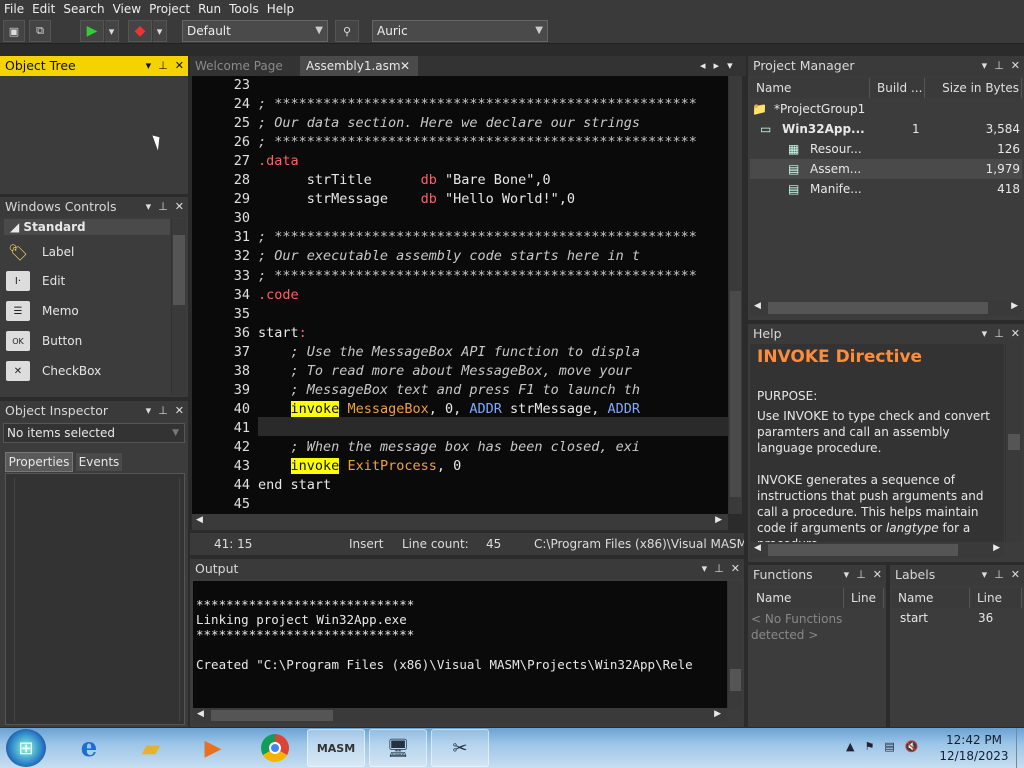  What do you see at coordinates (1013, 443) in the screenshot?
I see `help-vscrollbar` at bounding box center [1013, 443].